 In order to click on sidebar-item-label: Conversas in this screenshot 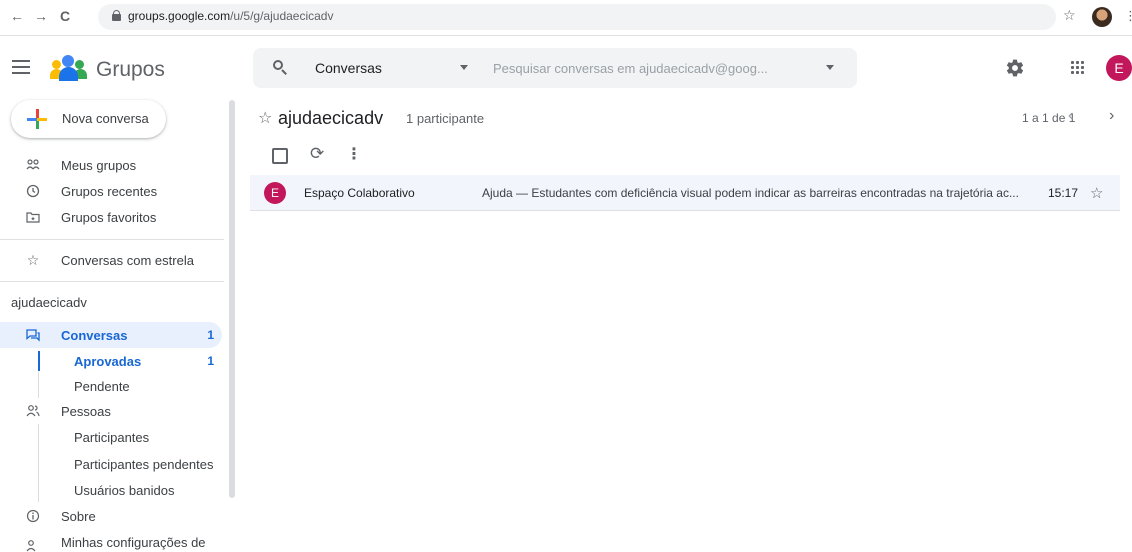, I will do `click(94, 335)`.